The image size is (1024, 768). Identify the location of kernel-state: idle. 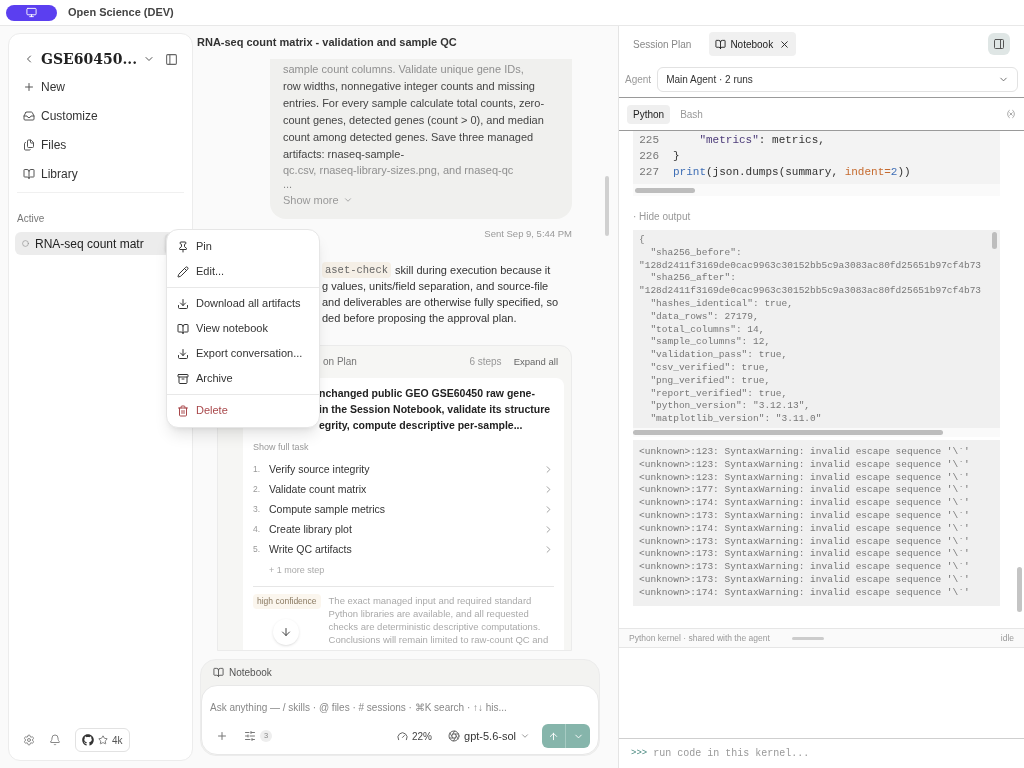
(1007, 638).